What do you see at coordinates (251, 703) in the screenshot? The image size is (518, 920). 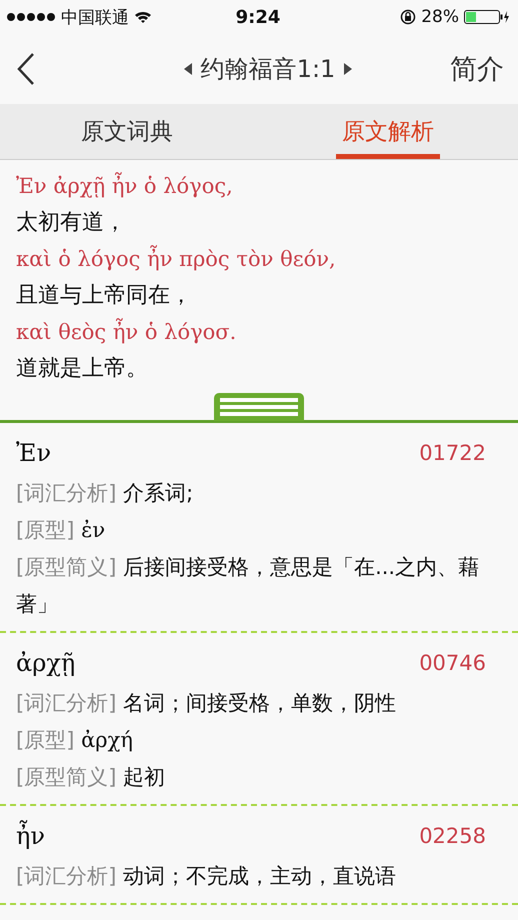 I see `entry-field: [词汇分析] 名词；间接受格，单数，阴性` at bounding box center [251, 703].